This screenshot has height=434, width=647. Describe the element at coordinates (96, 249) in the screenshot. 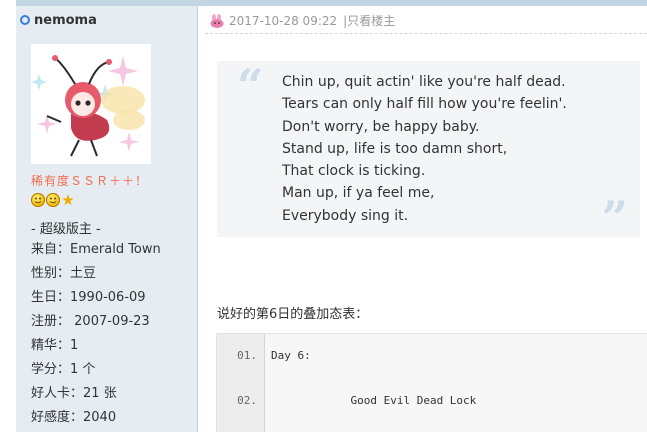

I see `info-from: 来自：Emerald Town` at that location.